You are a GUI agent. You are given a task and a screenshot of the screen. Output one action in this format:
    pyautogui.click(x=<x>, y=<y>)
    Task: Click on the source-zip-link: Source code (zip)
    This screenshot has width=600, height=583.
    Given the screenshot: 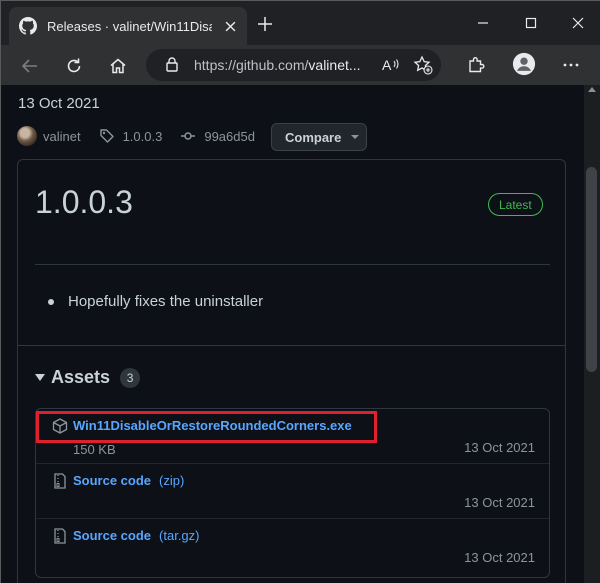 What is the action you would take?
    pyautogui.click(x=128, y=480)
    